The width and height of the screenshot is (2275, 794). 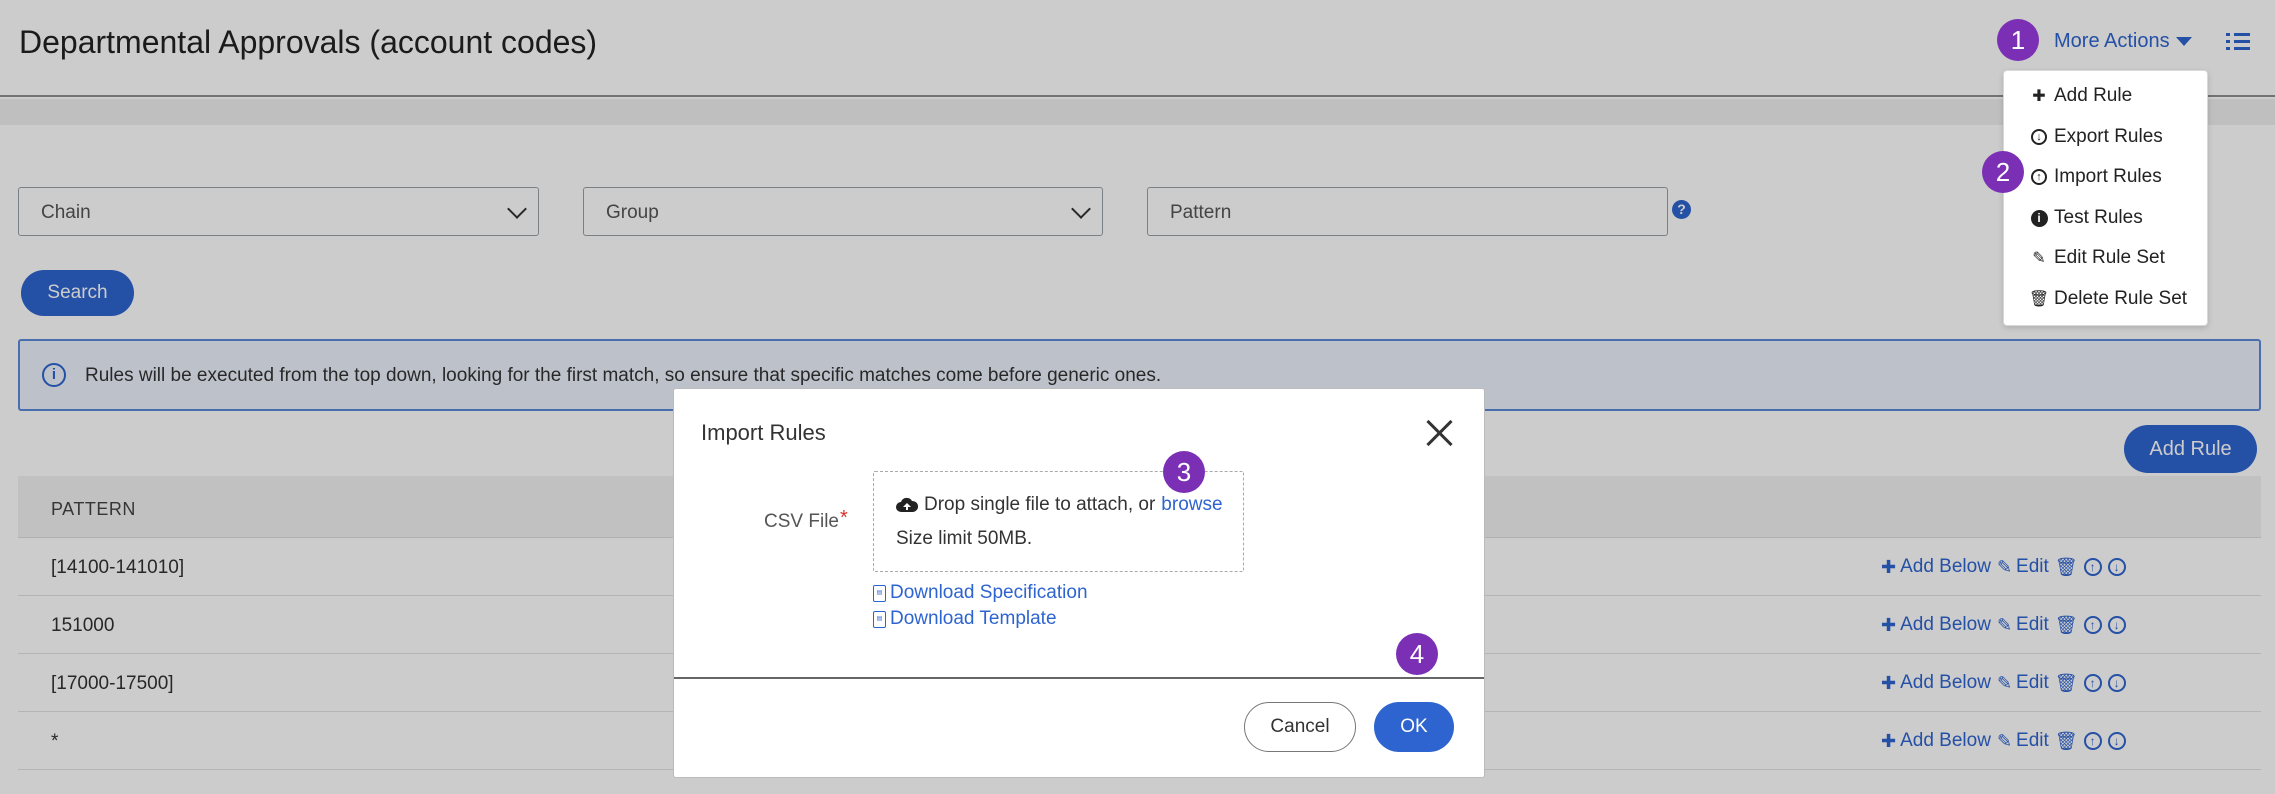 What do you see at coordinates (973, 618) in the screenshot?
I see `download-template-label: Download Template` at bounding box center [973, 618].